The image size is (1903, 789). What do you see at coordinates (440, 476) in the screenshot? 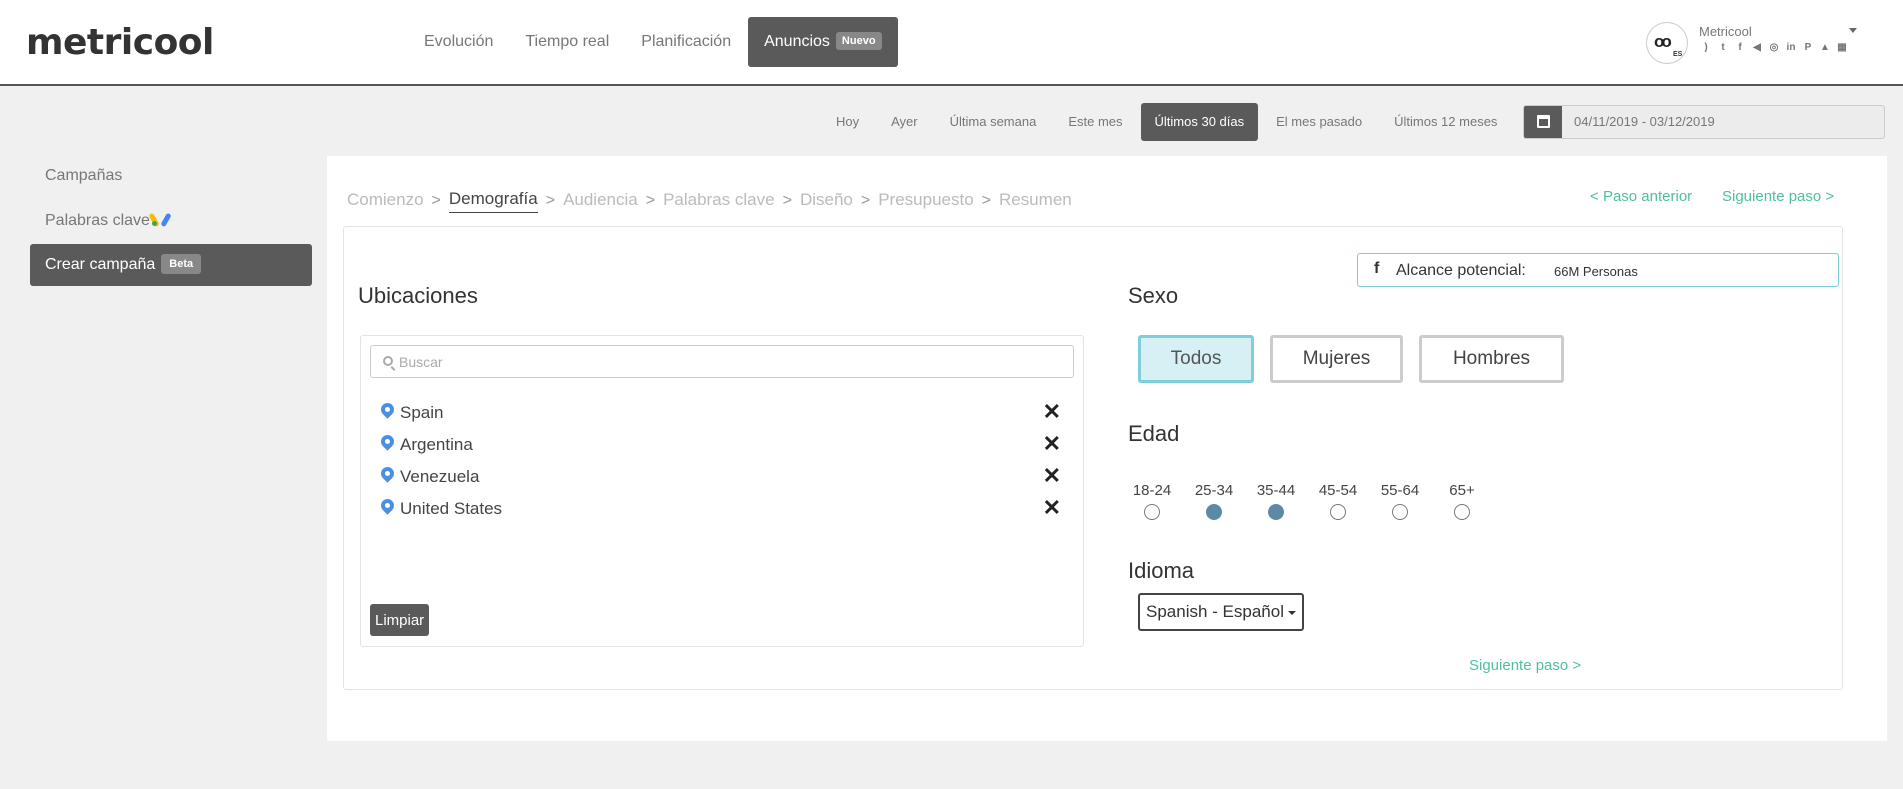
I see `location-name: Venezuela` at bounding box center [440, 476].